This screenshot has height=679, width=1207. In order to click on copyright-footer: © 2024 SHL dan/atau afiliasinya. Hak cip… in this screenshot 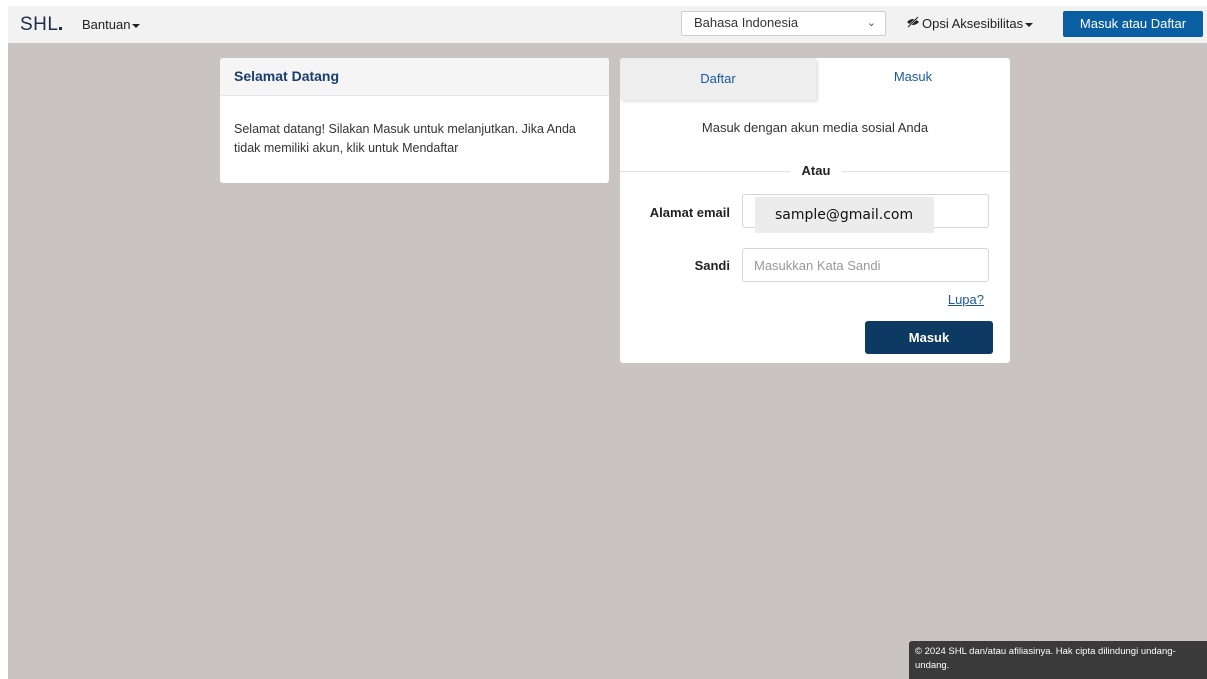, I will do `click(1058, 660)`.